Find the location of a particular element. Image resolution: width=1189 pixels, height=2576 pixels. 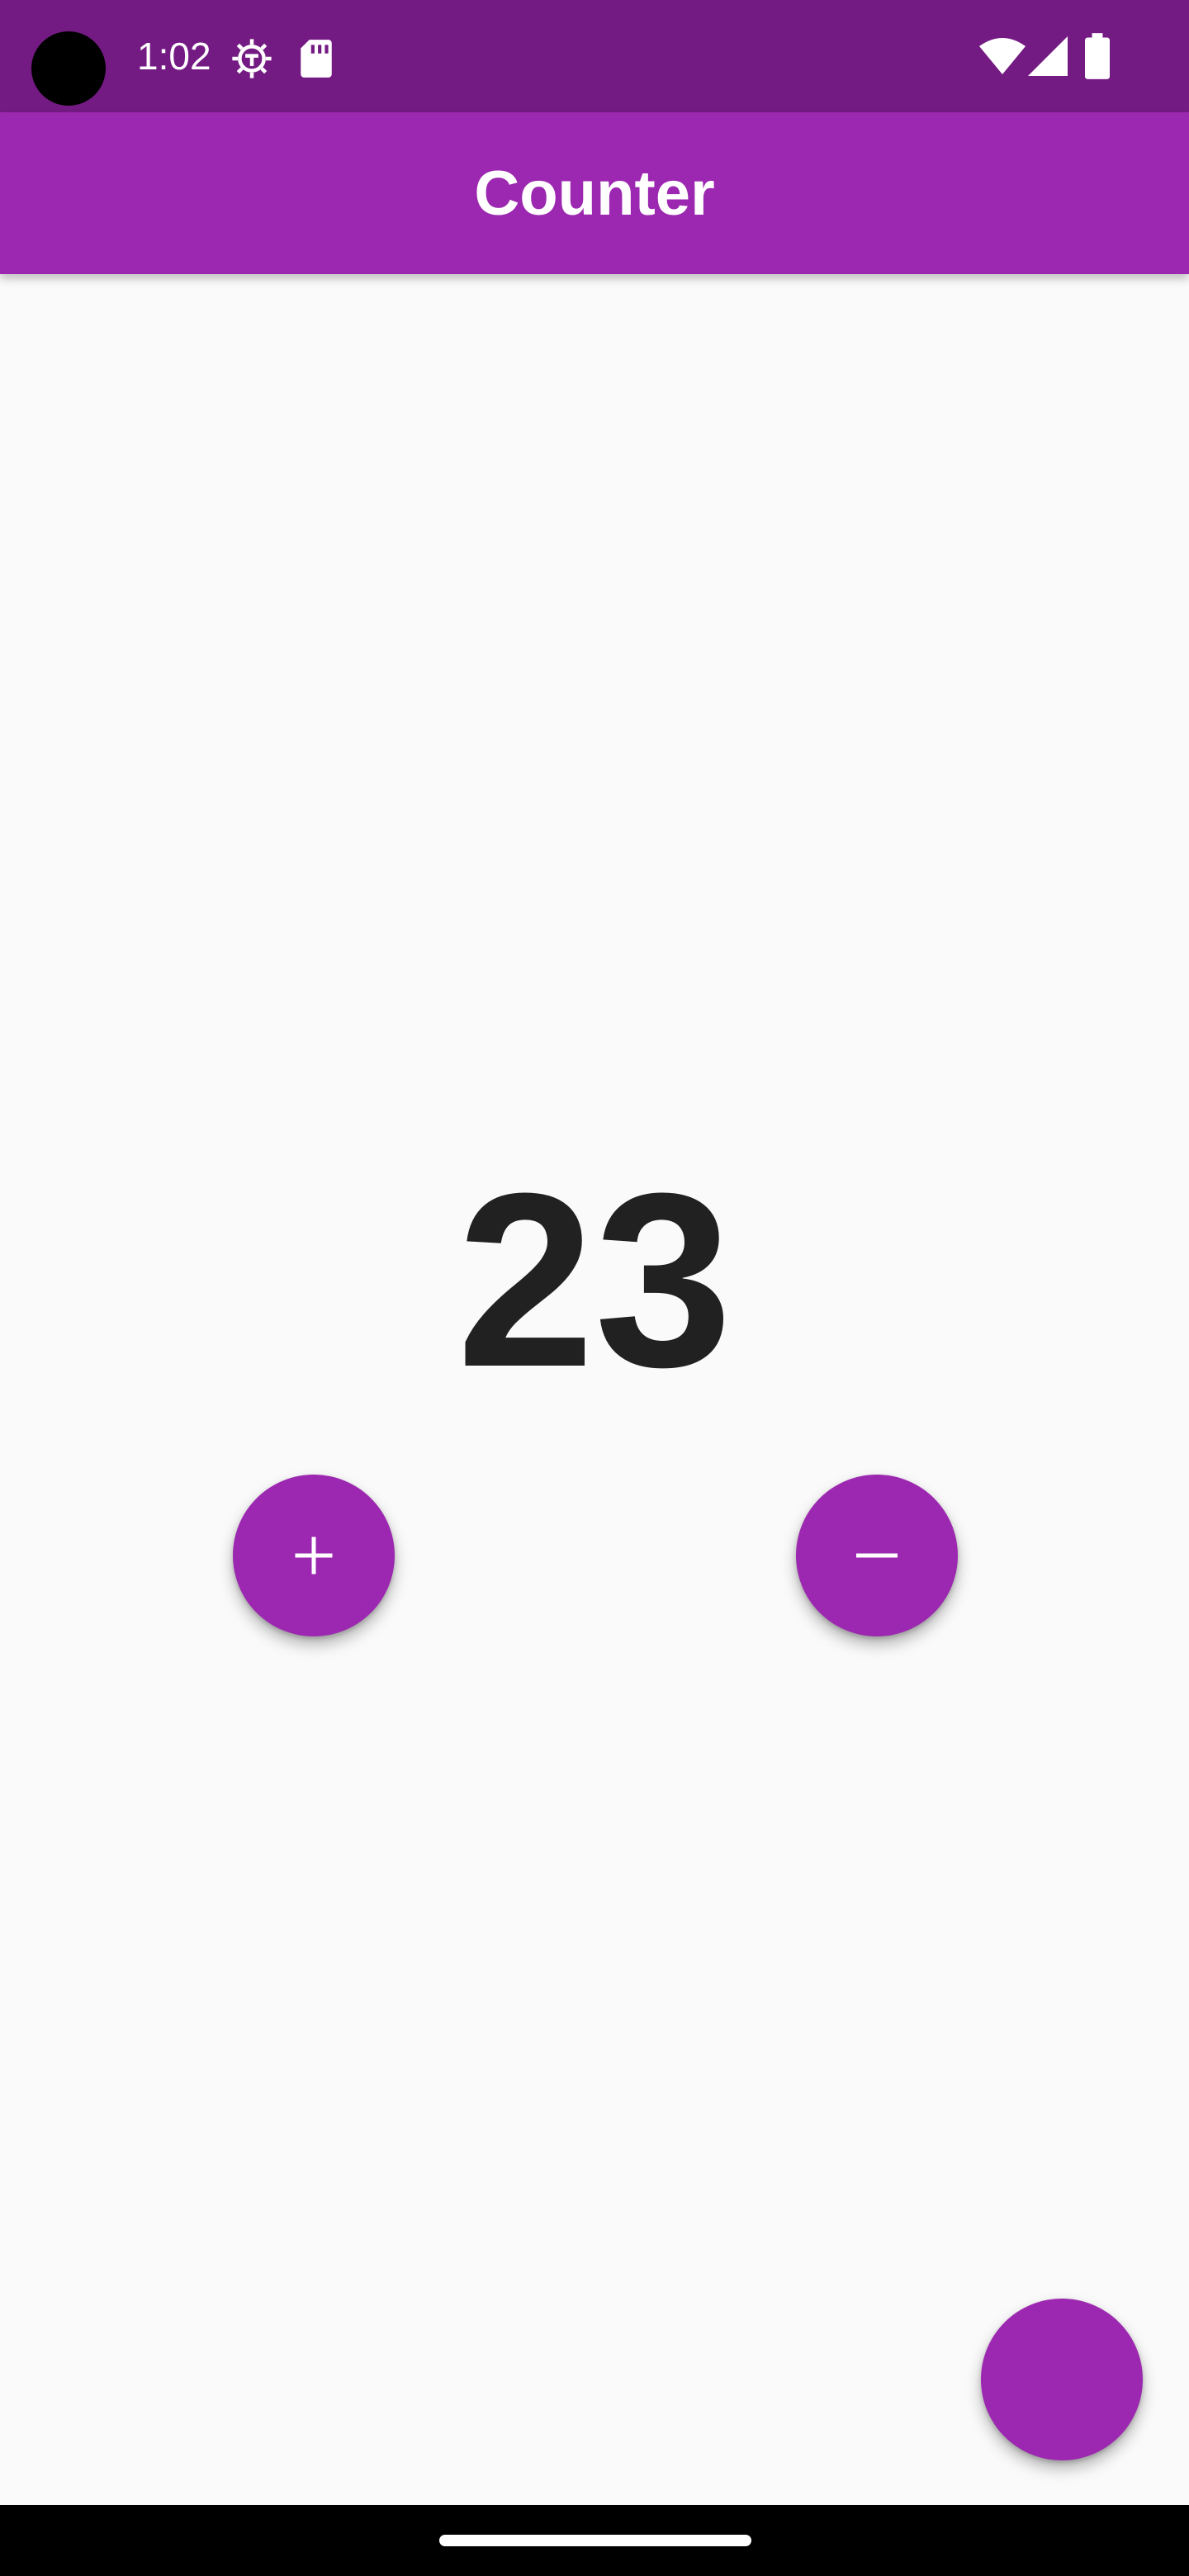

wifi-icon is located at coordinates (1002, 56).